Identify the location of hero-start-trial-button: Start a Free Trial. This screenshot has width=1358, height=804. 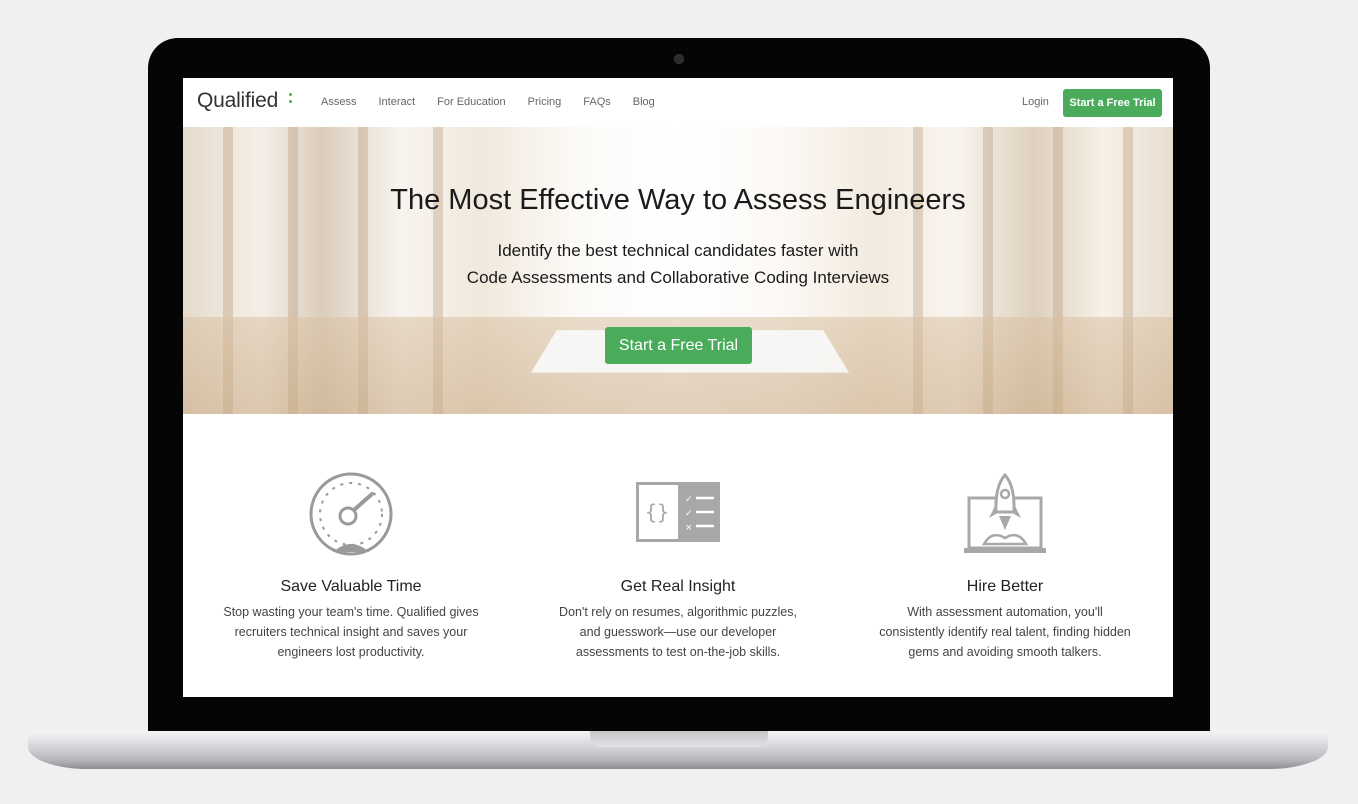
(678, 345).